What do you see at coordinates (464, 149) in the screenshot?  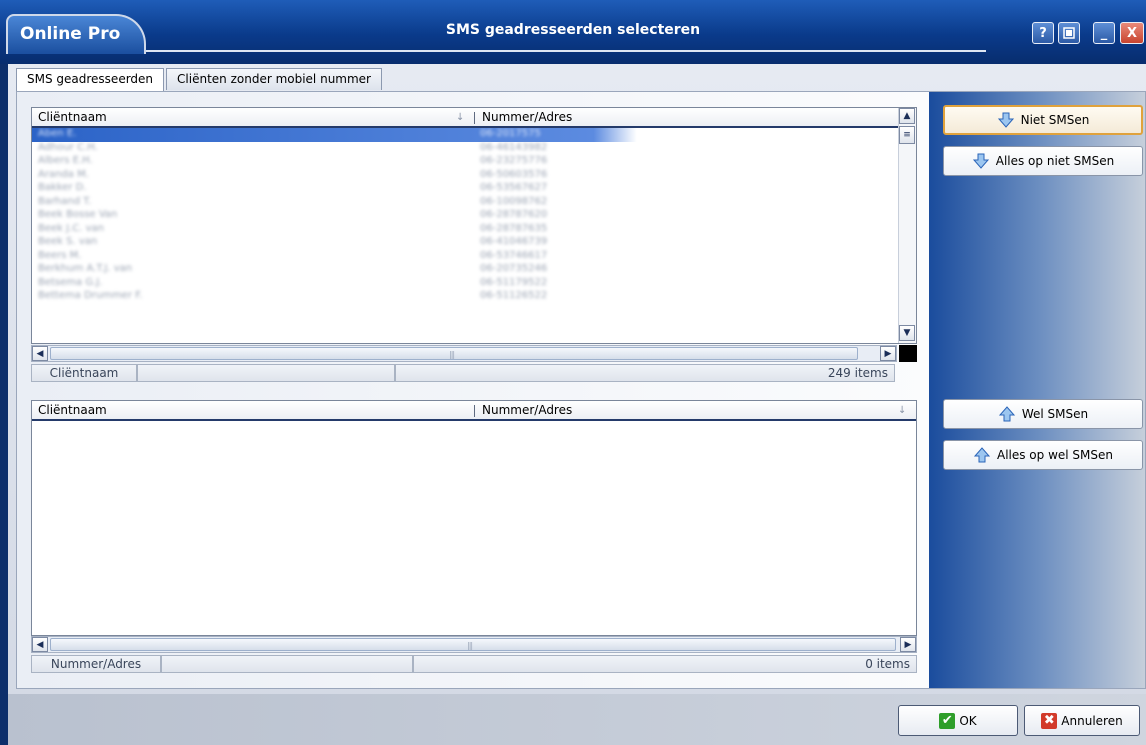 I see `table-row: Adhour C.H. 06-46143982` at bounding box center [464, 149].